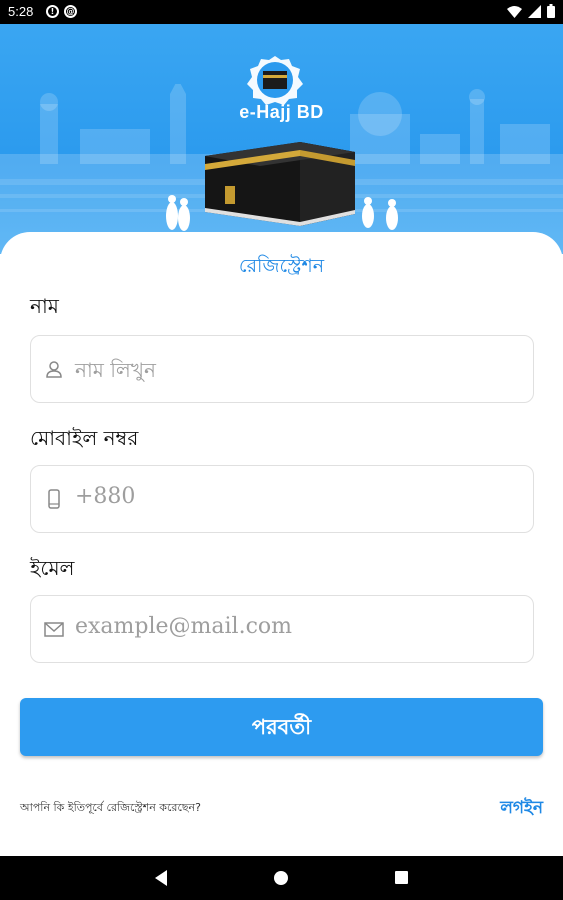 This screenshot has width=563, height=900. What do you see at coordinates (281, 112) in the screenshot?
I see `brand-name: e-Hajj BD` at bounding box center [281, 112].